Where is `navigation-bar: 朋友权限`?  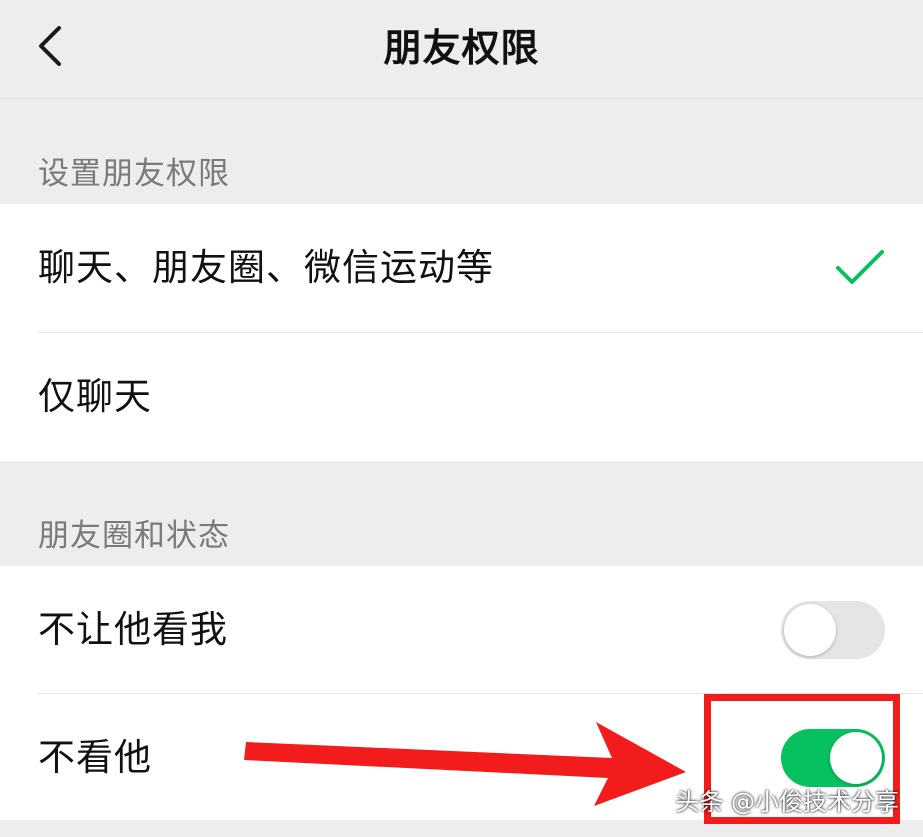
navigation-bar: 朋友权限 is located at coordinates (461, 49).